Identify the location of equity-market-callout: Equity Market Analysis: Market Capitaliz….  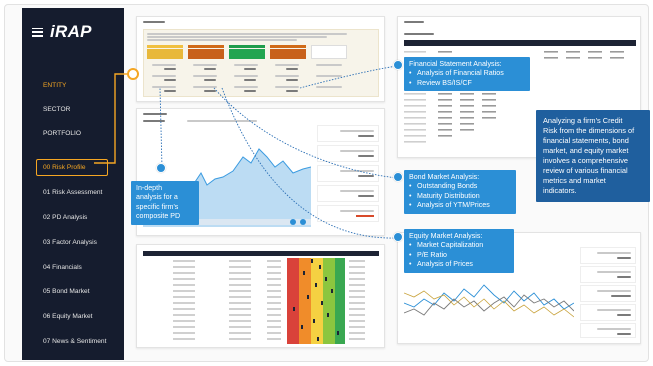
(459, 251).